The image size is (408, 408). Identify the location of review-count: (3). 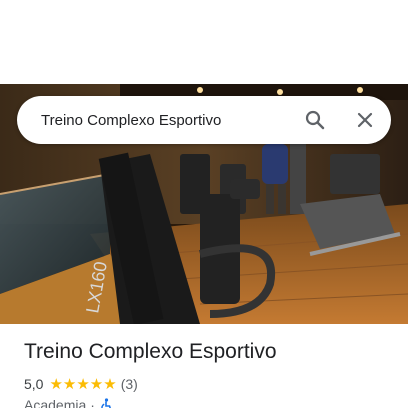
(129, 384).